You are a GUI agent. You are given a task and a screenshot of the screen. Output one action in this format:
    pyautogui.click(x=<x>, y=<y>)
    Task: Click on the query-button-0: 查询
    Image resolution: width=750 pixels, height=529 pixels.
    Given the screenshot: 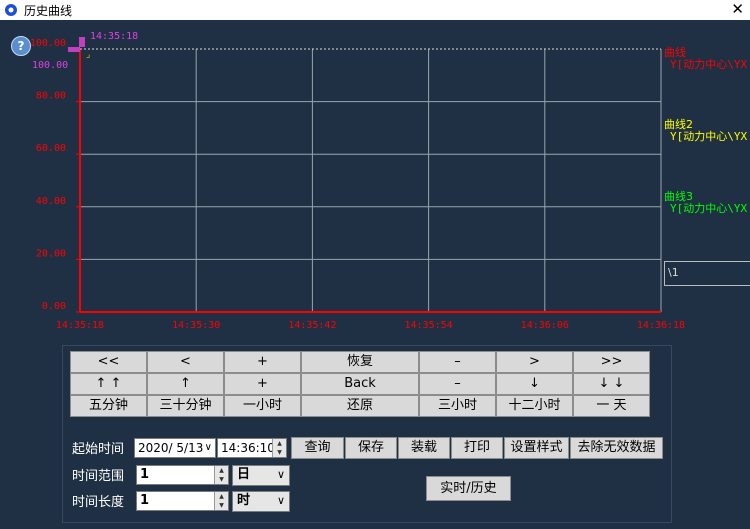 What is the action you would take?
    pyautogui.click(x=317, y=448)
    